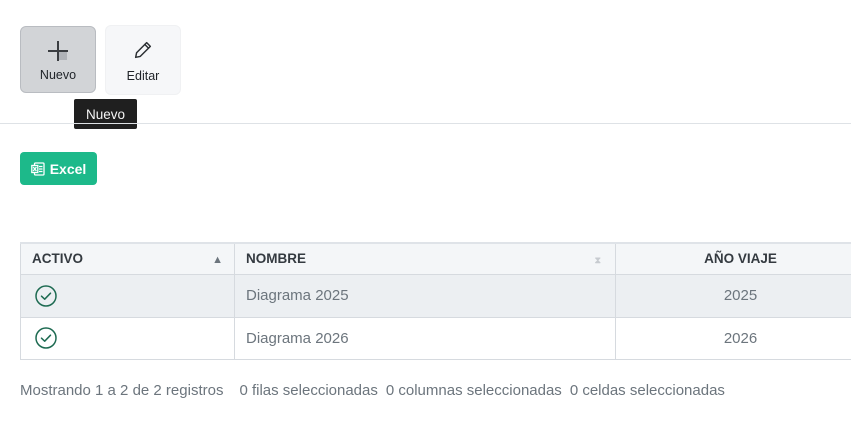  Describe the element at coordinates (58, 74) in the screenshot. I see `nuevo-label: Nuevo` at that location.